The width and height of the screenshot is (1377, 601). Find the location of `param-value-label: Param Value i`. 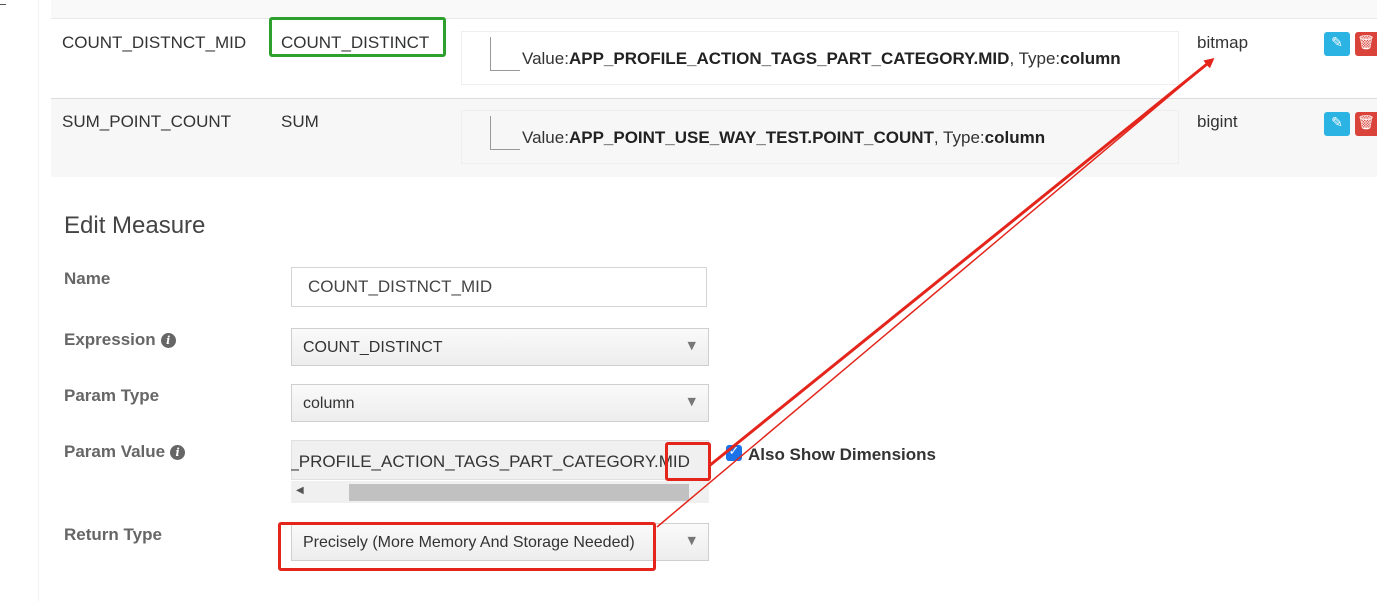

param-value-label: Param Value i is located at coordinates (125, 452).